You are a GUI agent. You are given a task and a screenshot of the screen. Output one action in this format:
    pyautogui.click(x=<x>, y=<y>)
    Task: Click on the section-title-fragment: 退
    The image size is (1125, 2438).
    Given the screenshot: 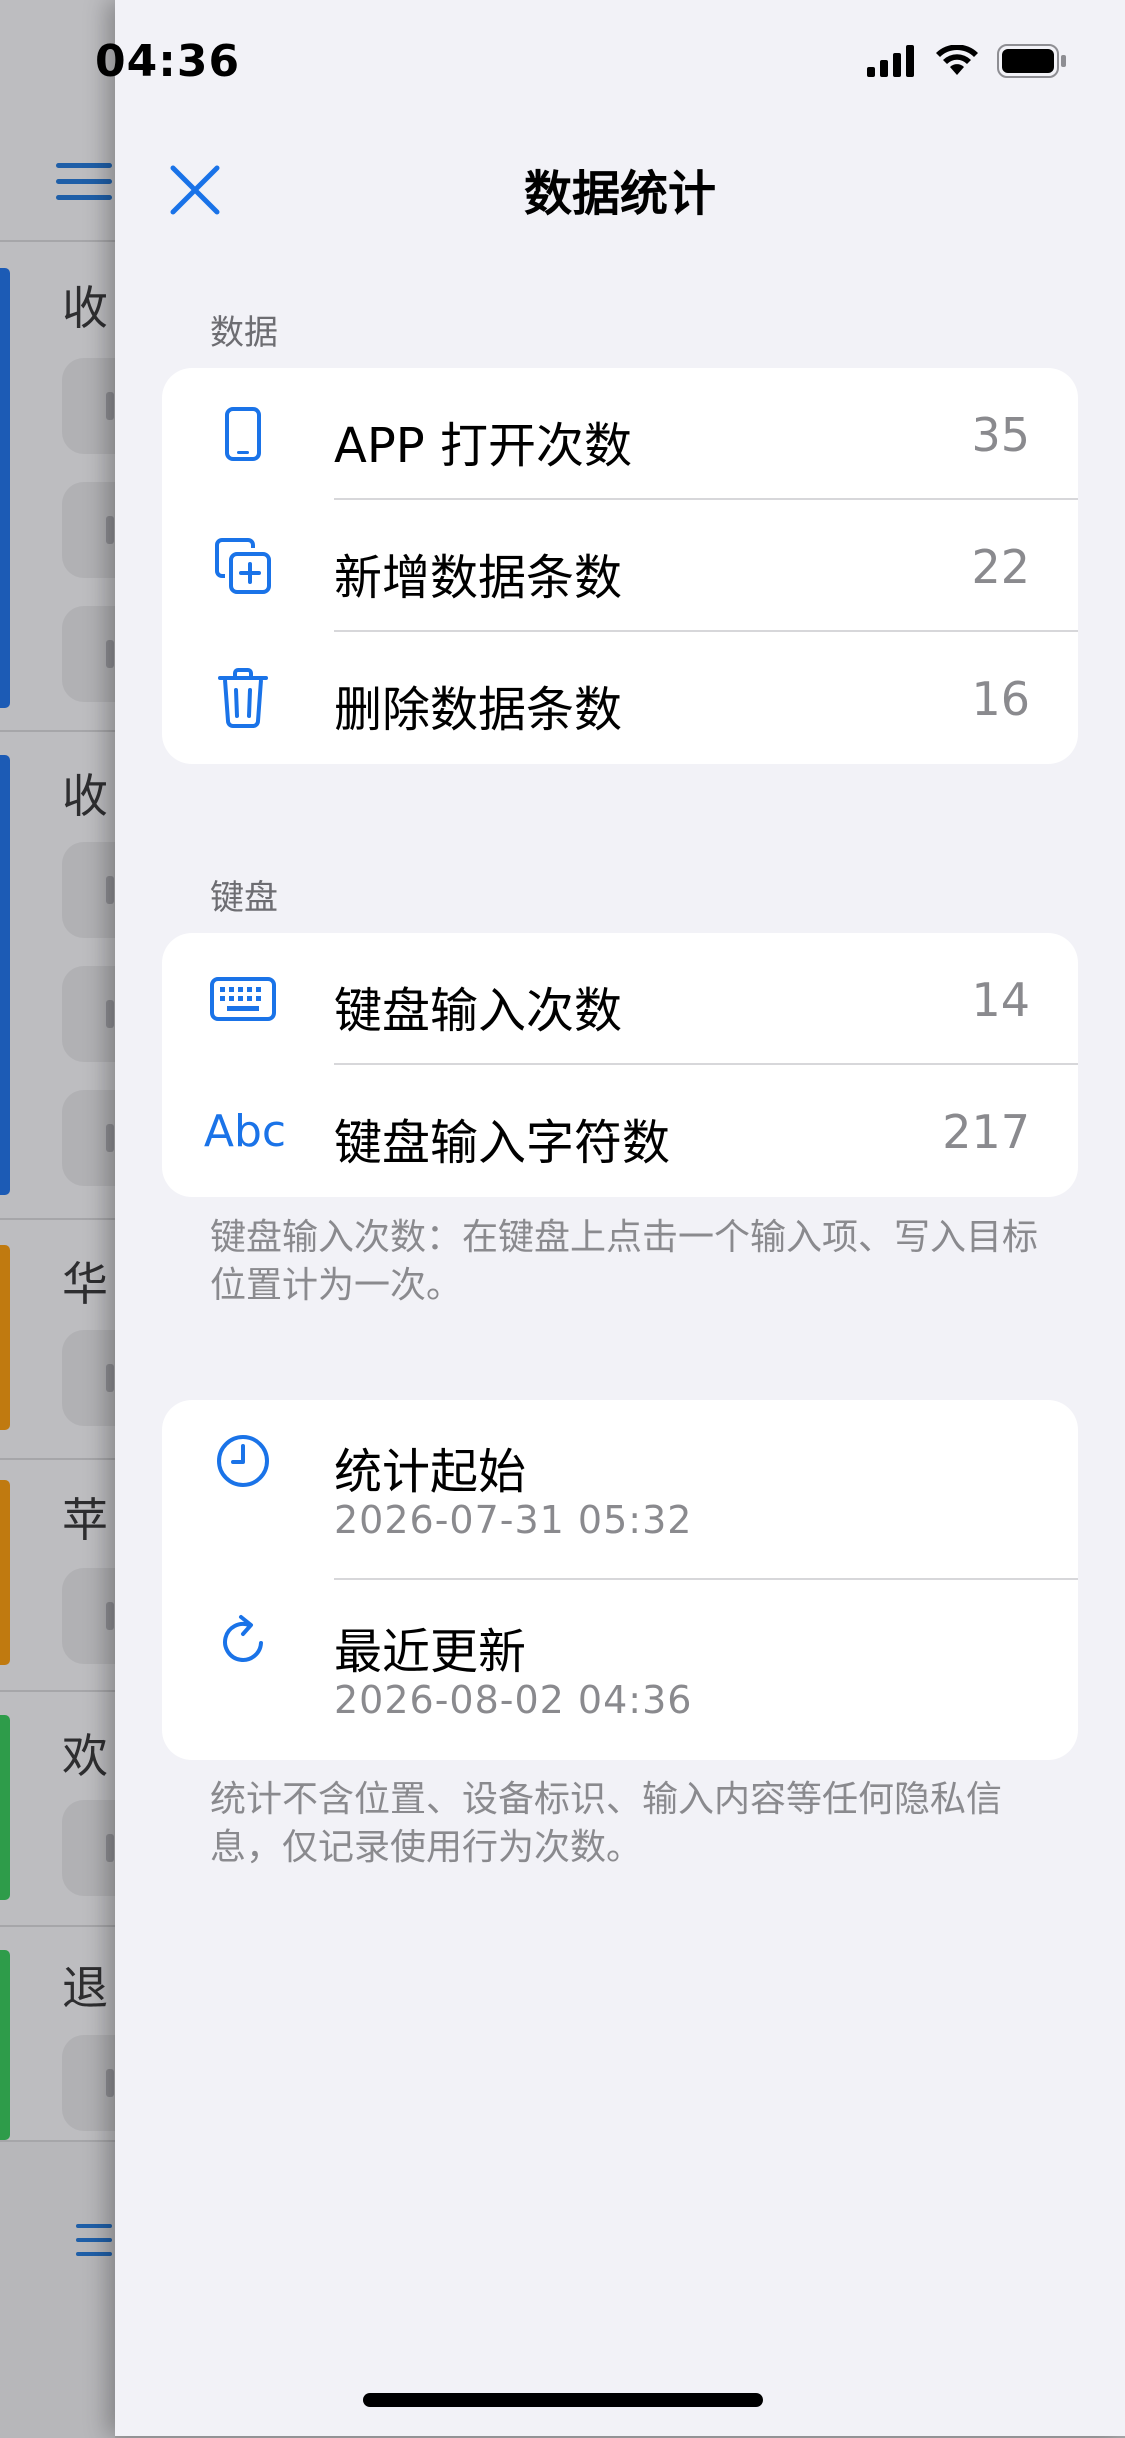 What is the action you would take?
    pyautogui.click(x=85, y=1988)
    